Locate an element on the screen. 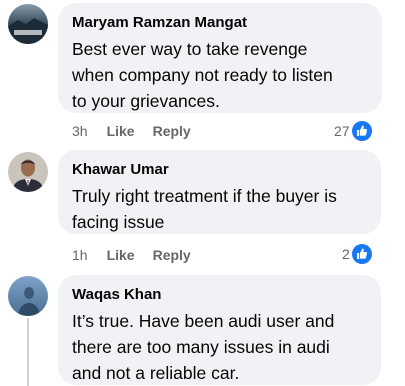  comment-actions: 1h Like Reply is located at coordinates (131, 255).